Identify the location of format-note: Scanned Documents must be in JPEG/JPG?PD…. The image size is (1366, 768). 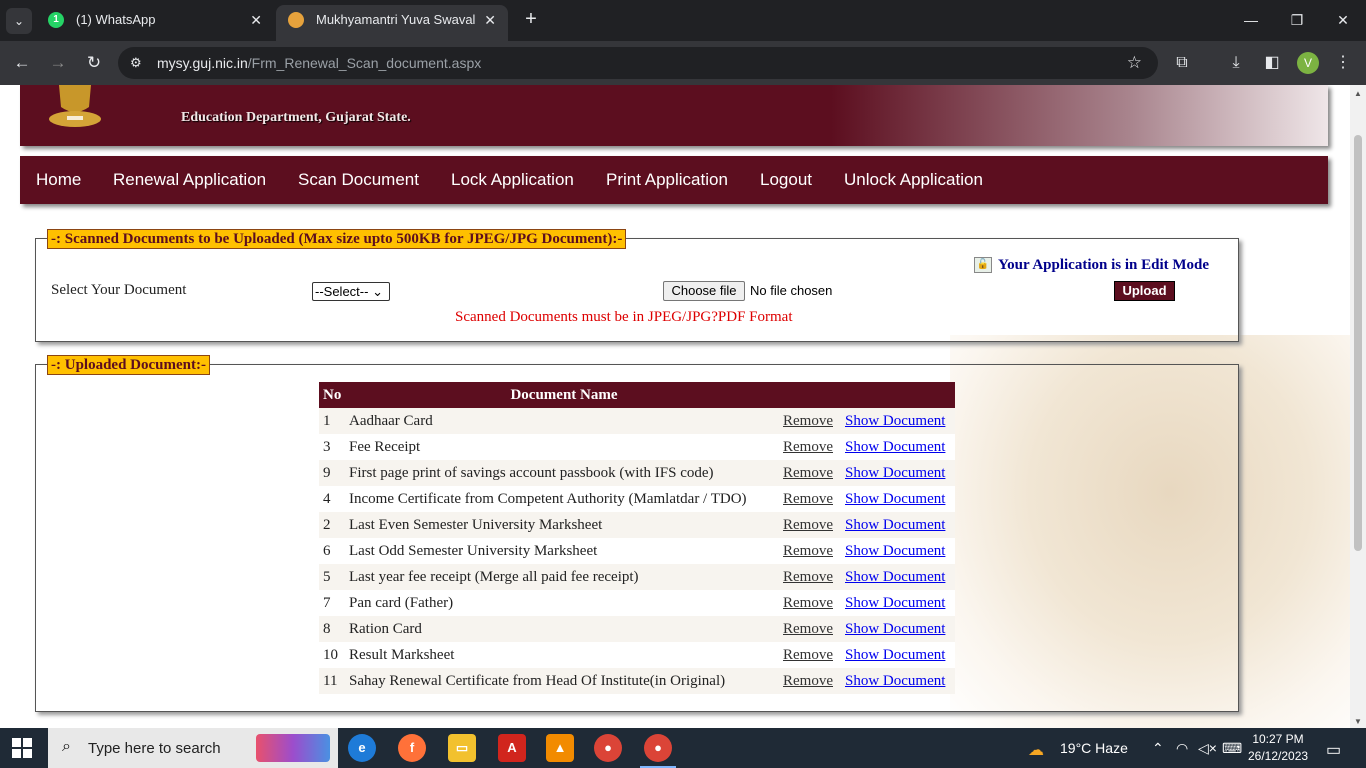
(624, 317).